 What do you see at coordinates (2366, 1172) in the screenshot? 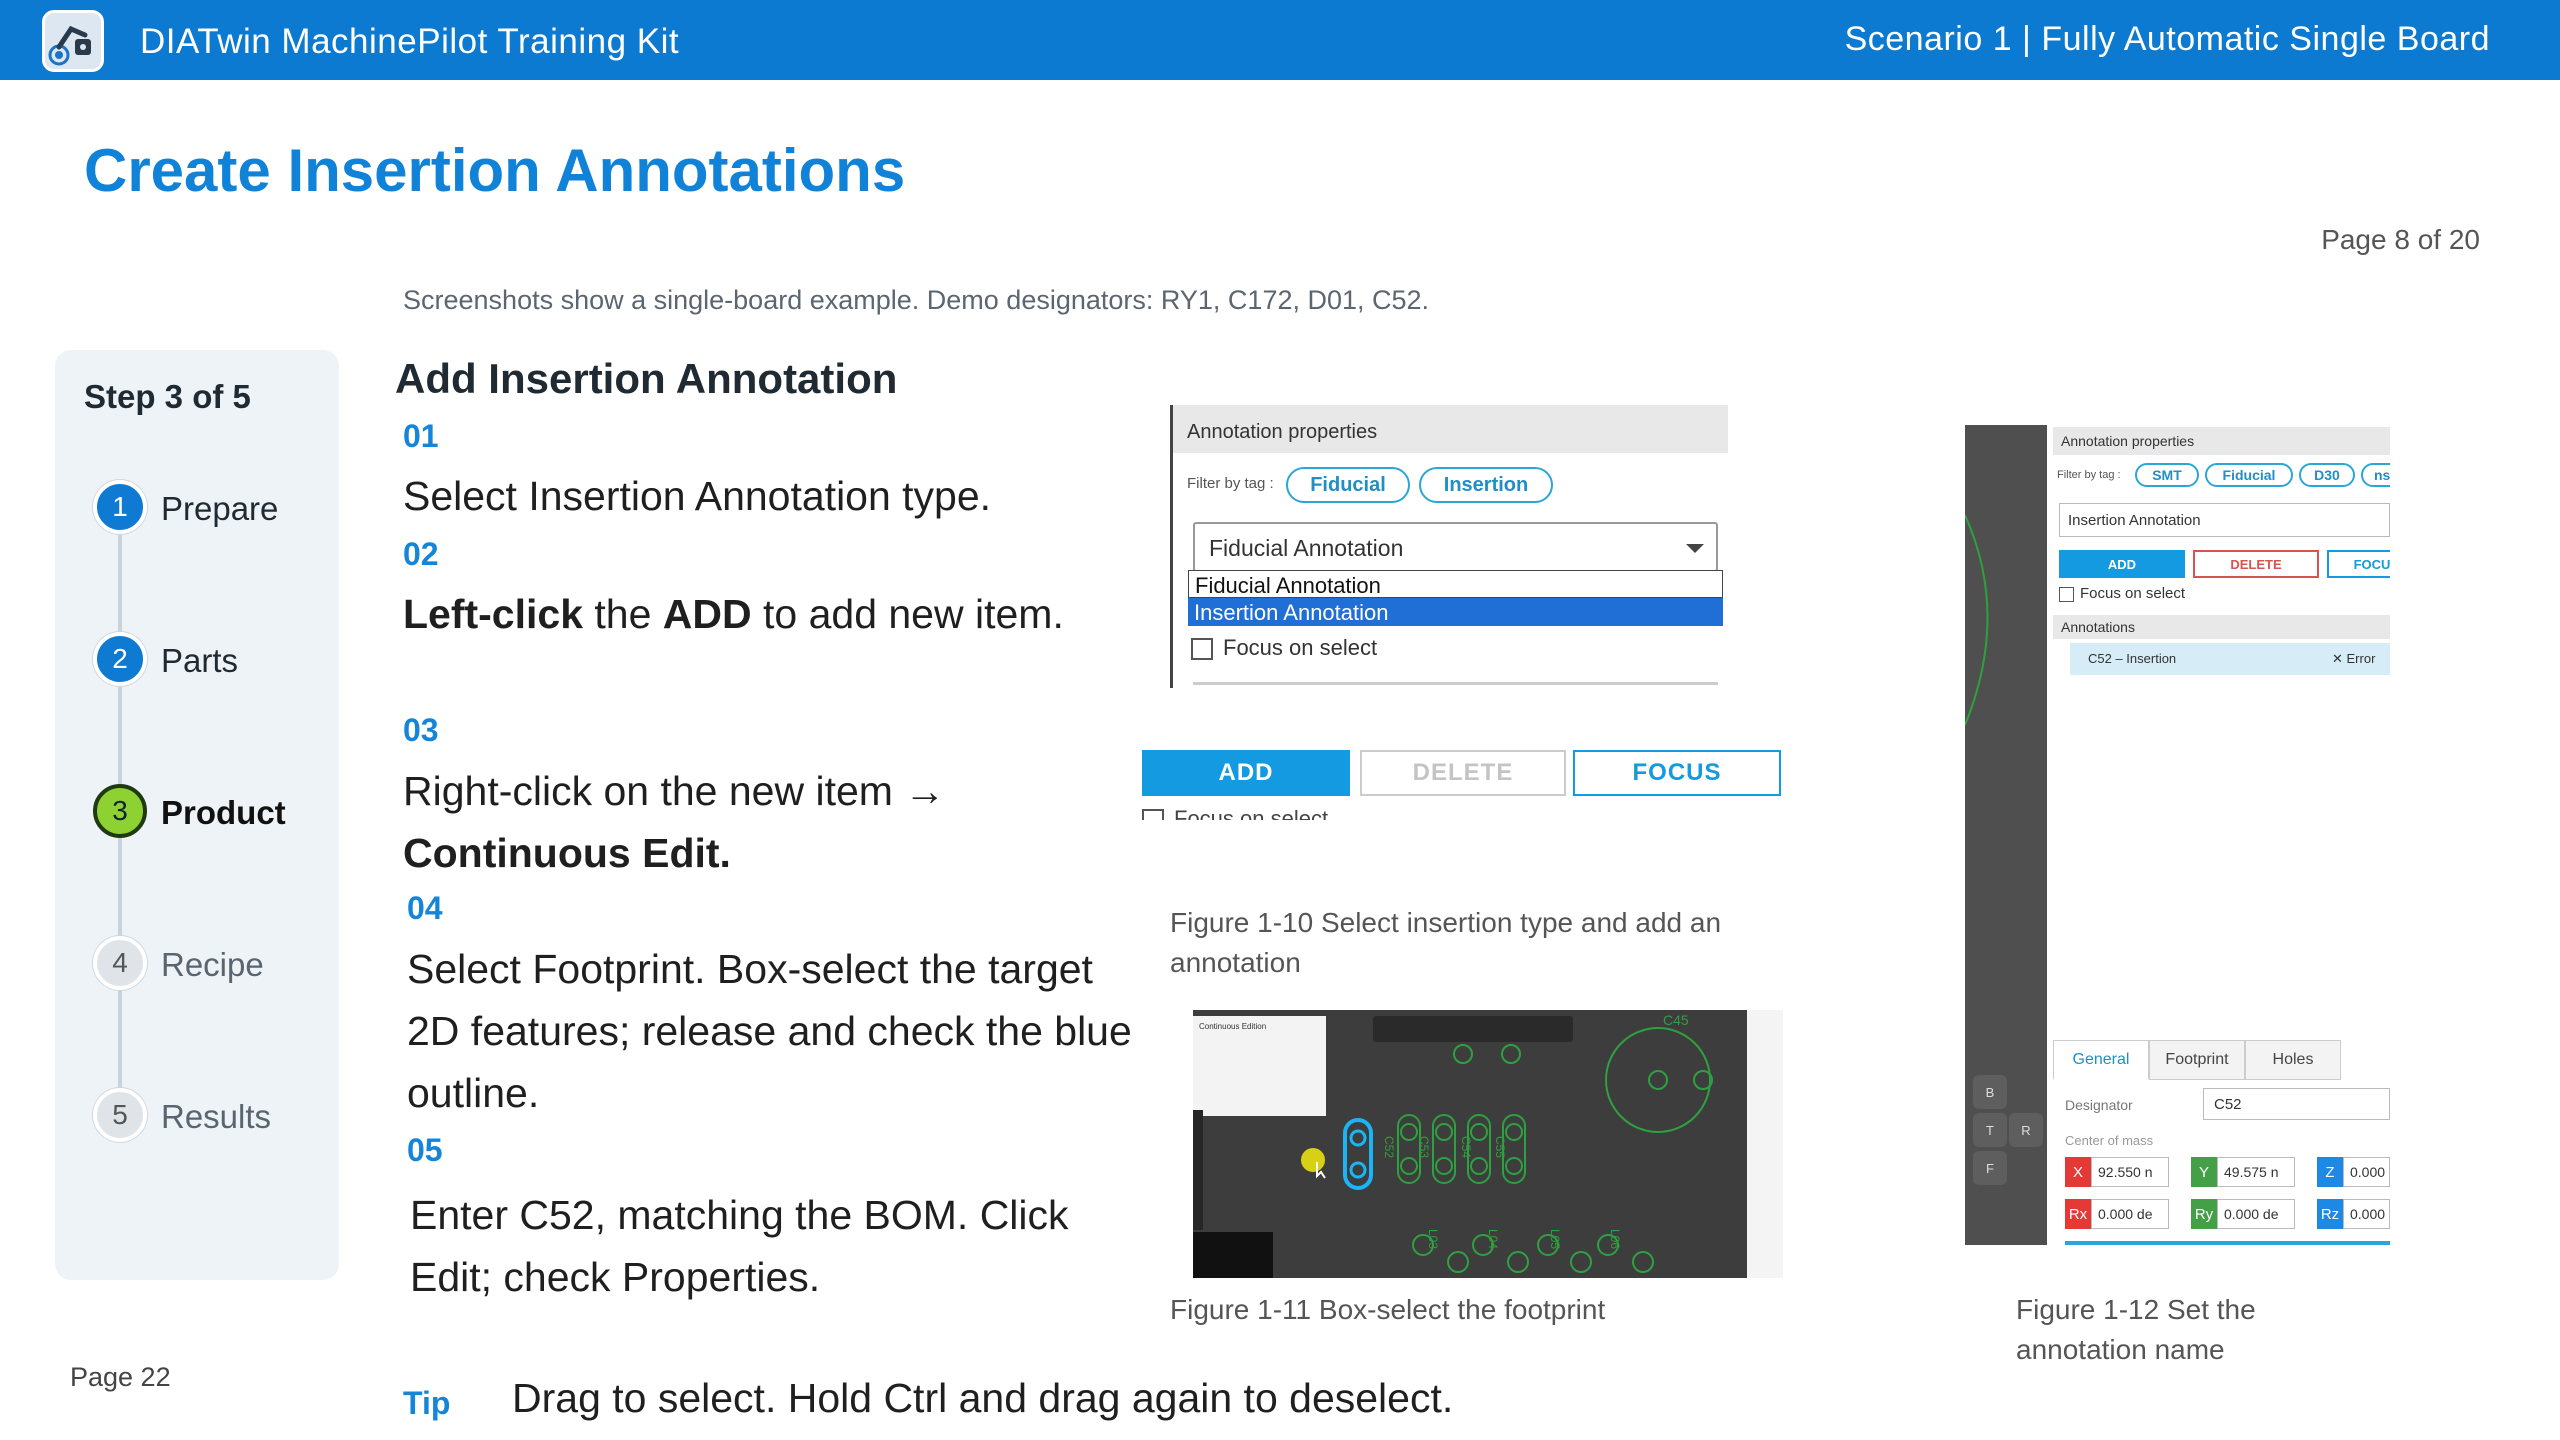
I see `coord-value: 0.000` at bounding box center [2366, 1172].